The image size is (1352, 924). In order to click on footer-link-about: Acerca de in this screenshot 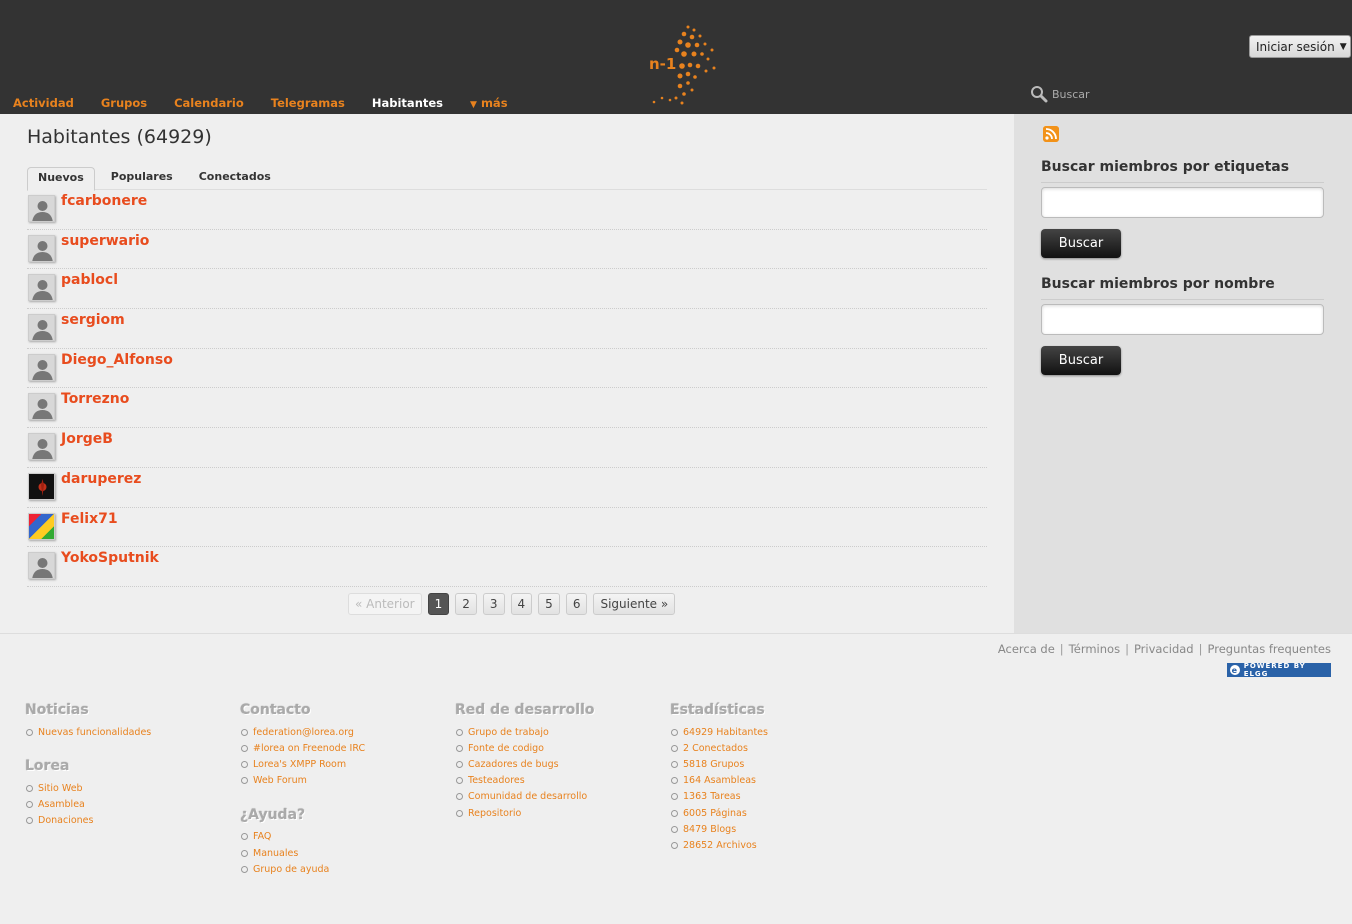, I will do `click(1026, 649)`.